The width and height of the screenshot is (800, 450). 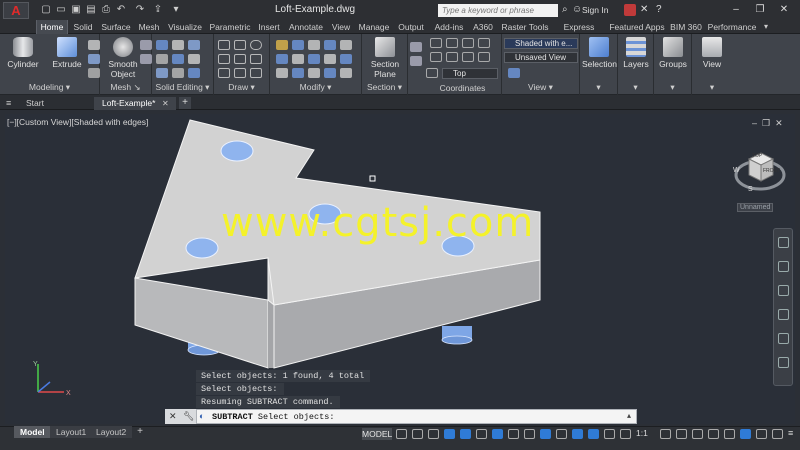 I want to click on hole-top-left, so click(x=237, y=151).